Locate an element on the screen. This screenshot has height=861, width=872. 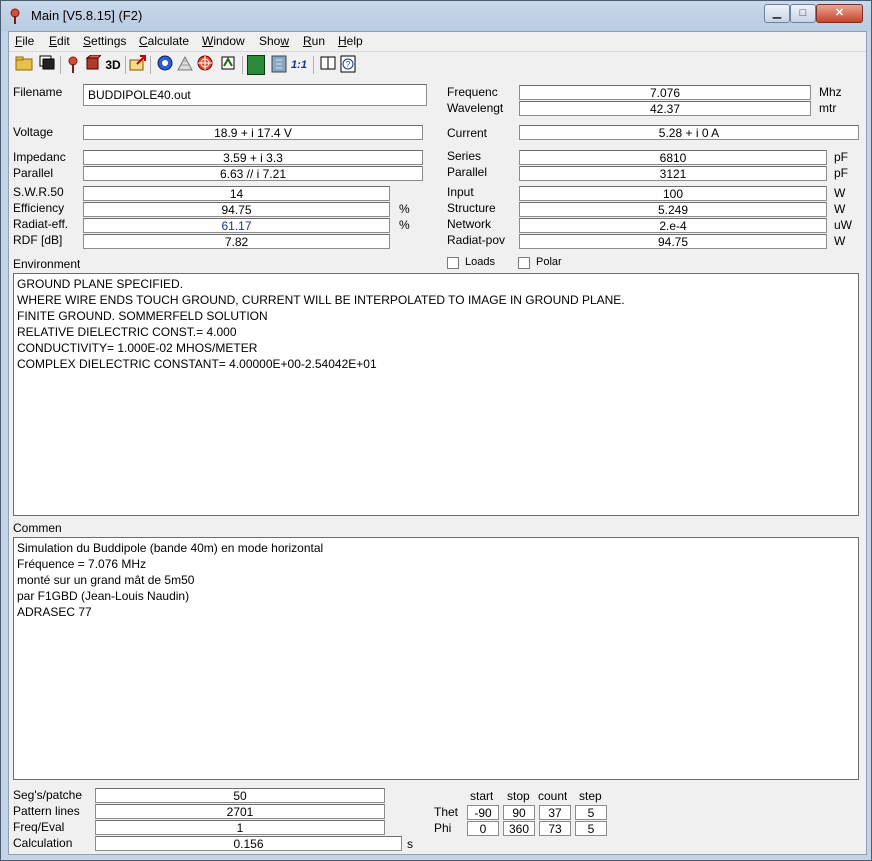
radiat-eff-field: 61.17 is located at coordinates (236, 225).